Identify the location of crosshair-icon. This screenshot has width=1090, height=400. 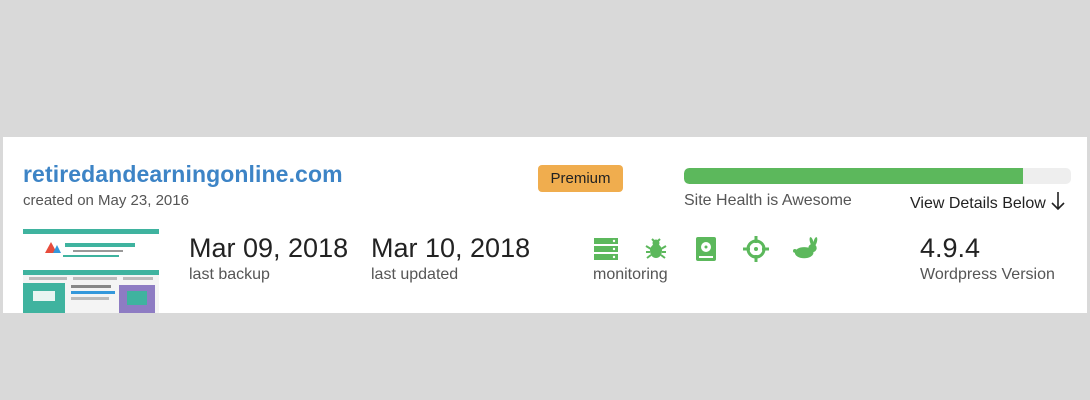
(756, 249).